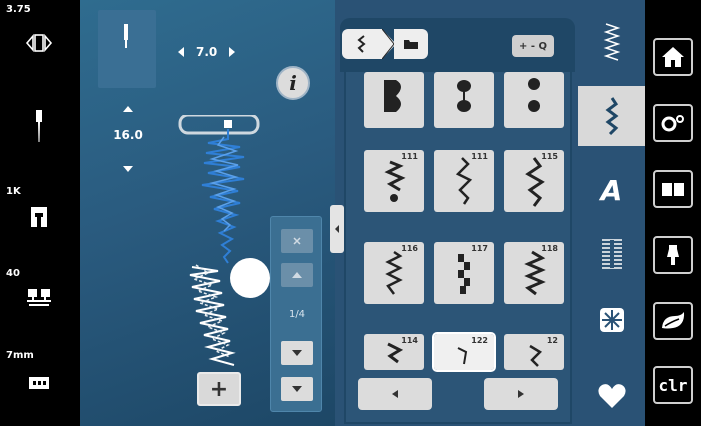 The height and width of the screenshot is (426, 701). I want to click on clear-label: clr, so click(673, 385).